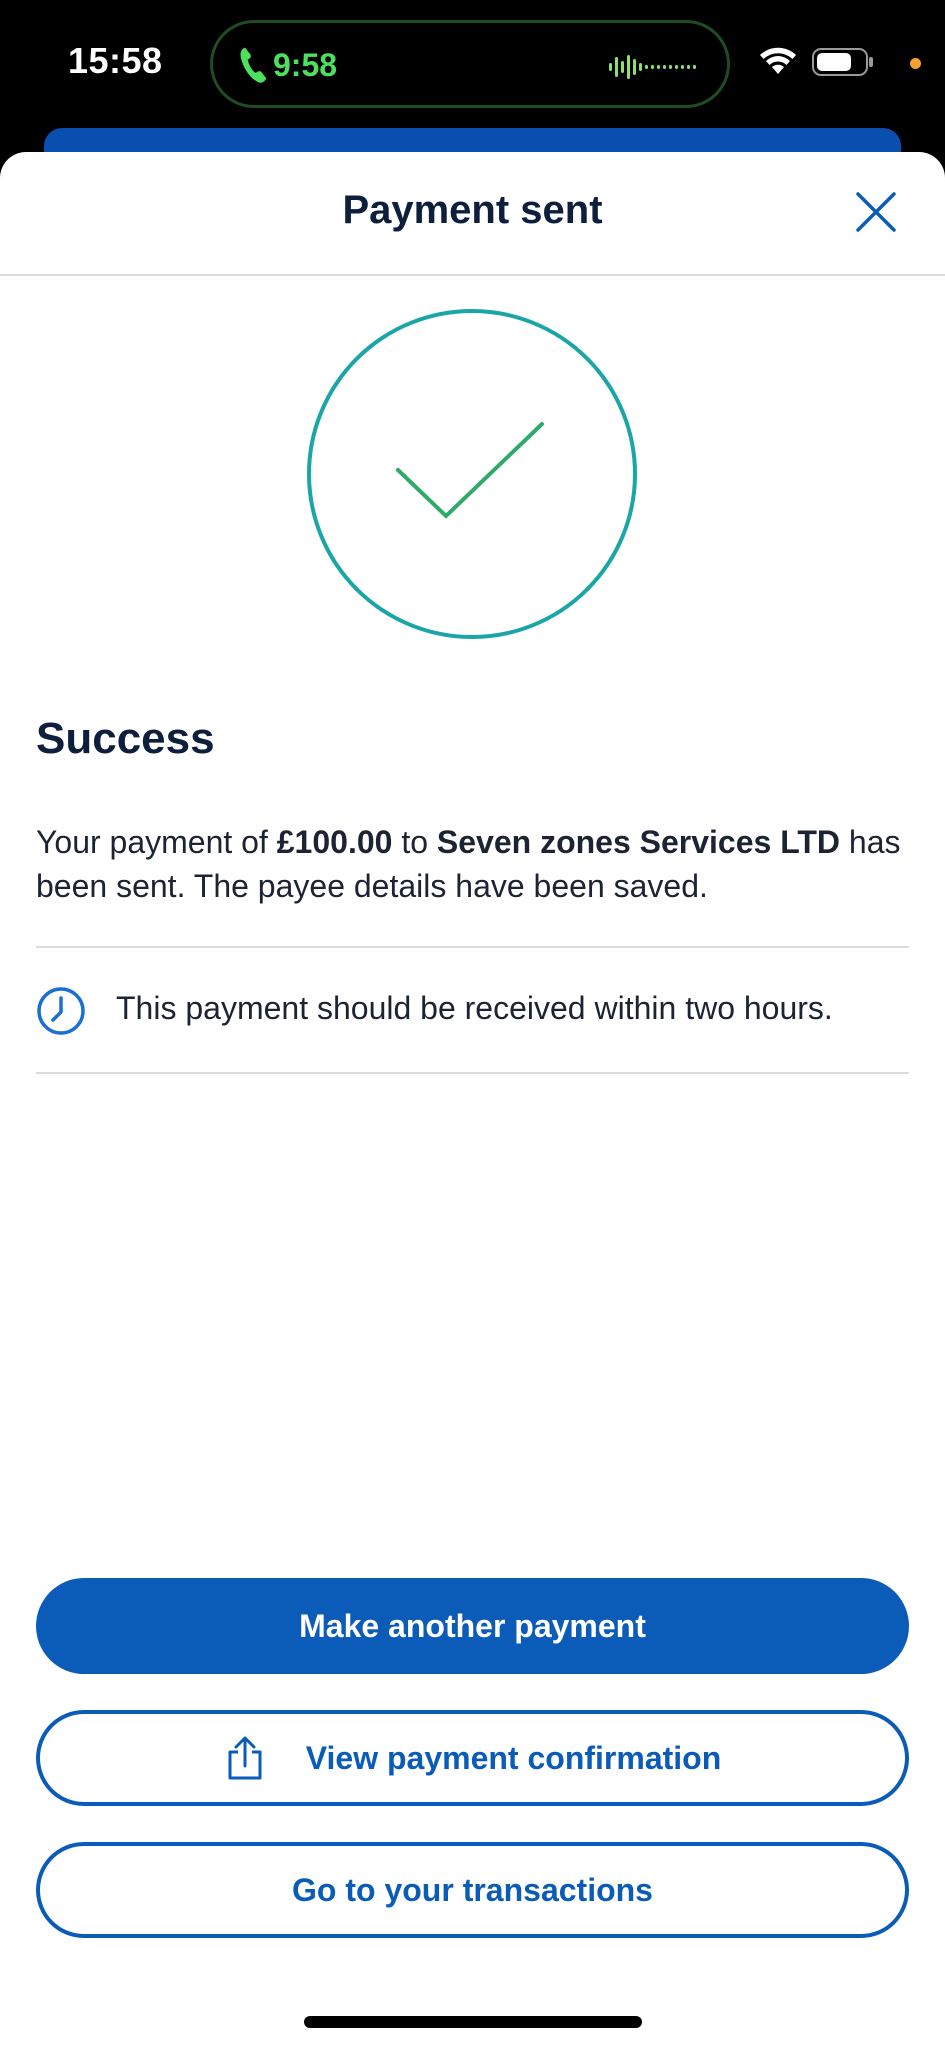 This screenshot has height=2048, width=945. I want to click on go-to-transactions-label: Go to your transactions, so click(472, 1889).